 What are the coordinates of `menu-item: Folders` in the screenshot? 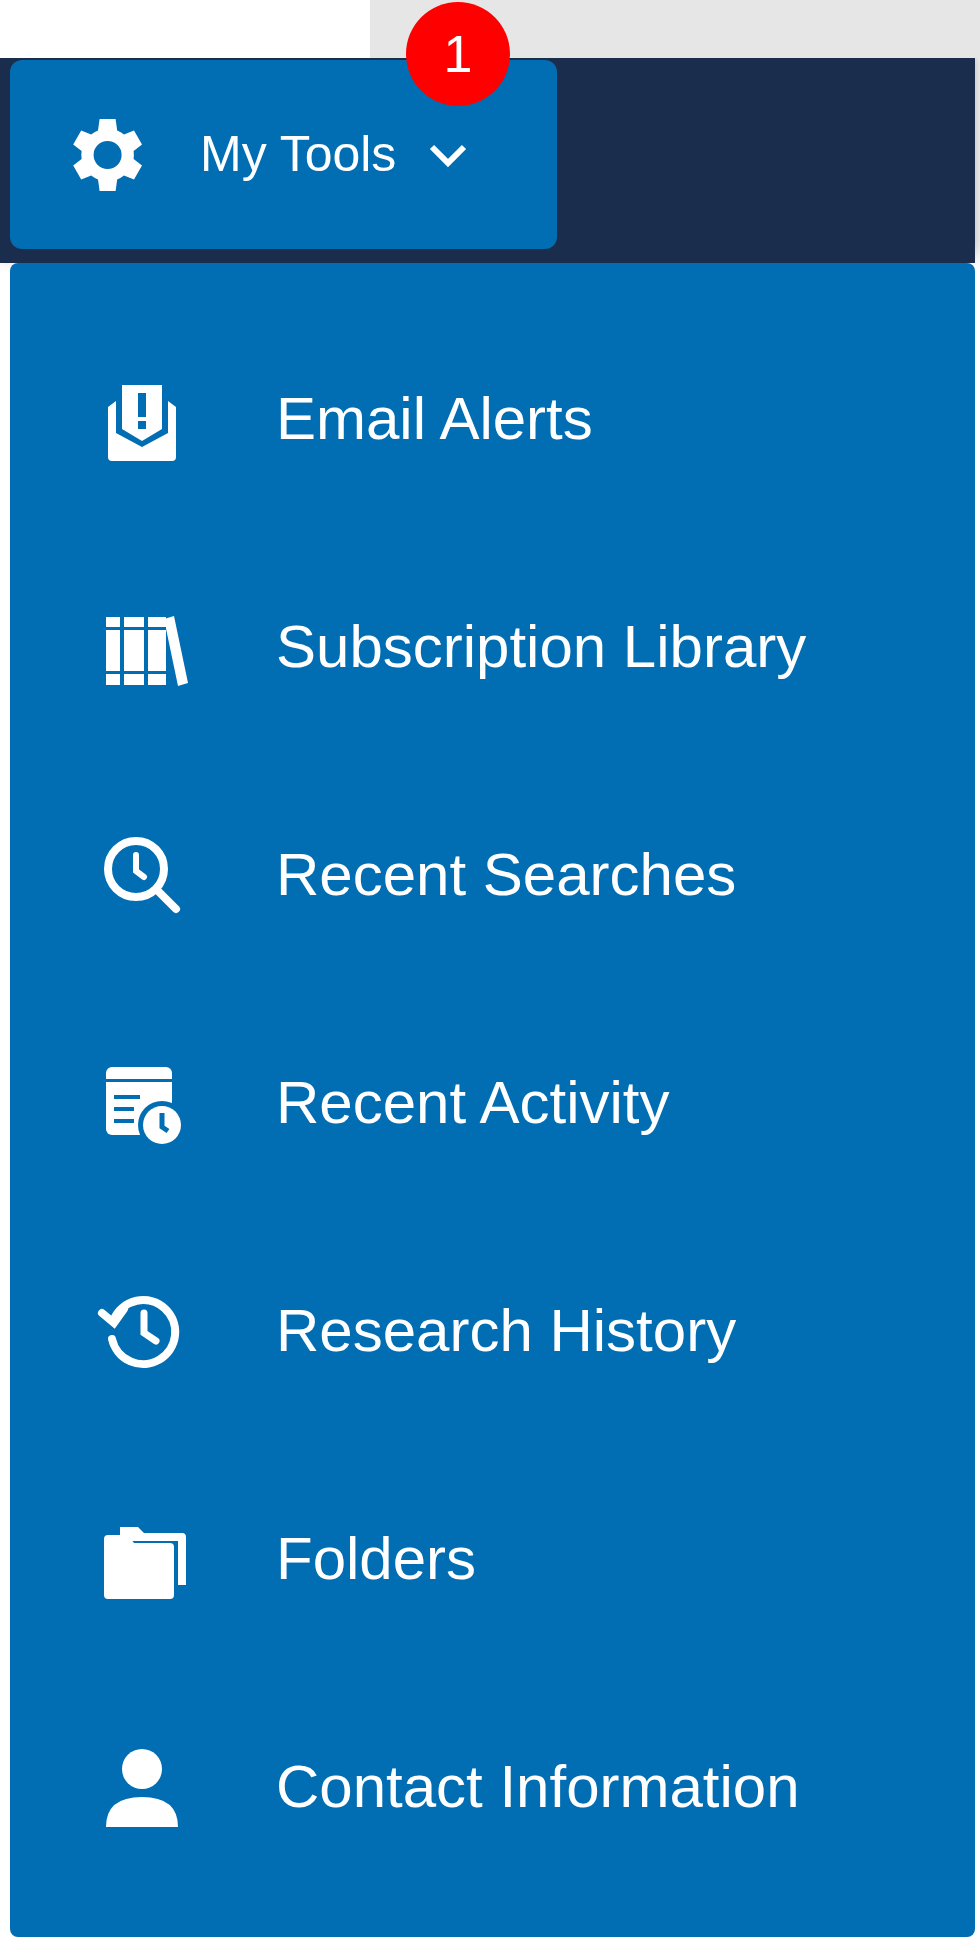 It's located at (492, 1559).